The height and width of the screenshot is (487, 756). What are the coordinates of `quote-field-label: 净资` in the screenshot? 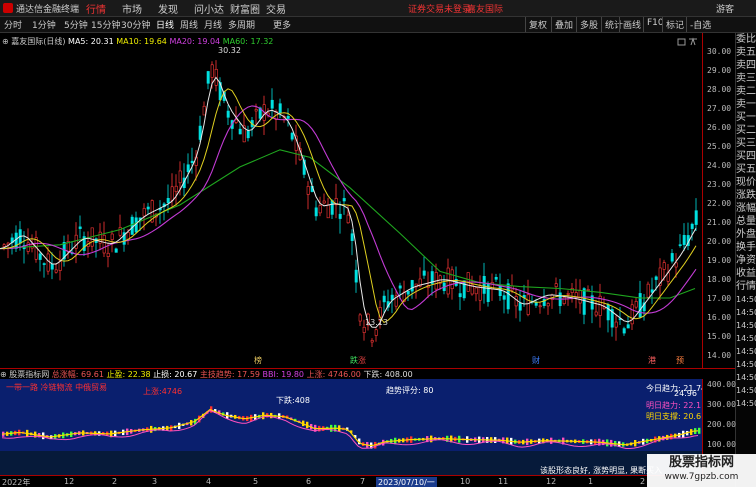 It's located at (746, 260).